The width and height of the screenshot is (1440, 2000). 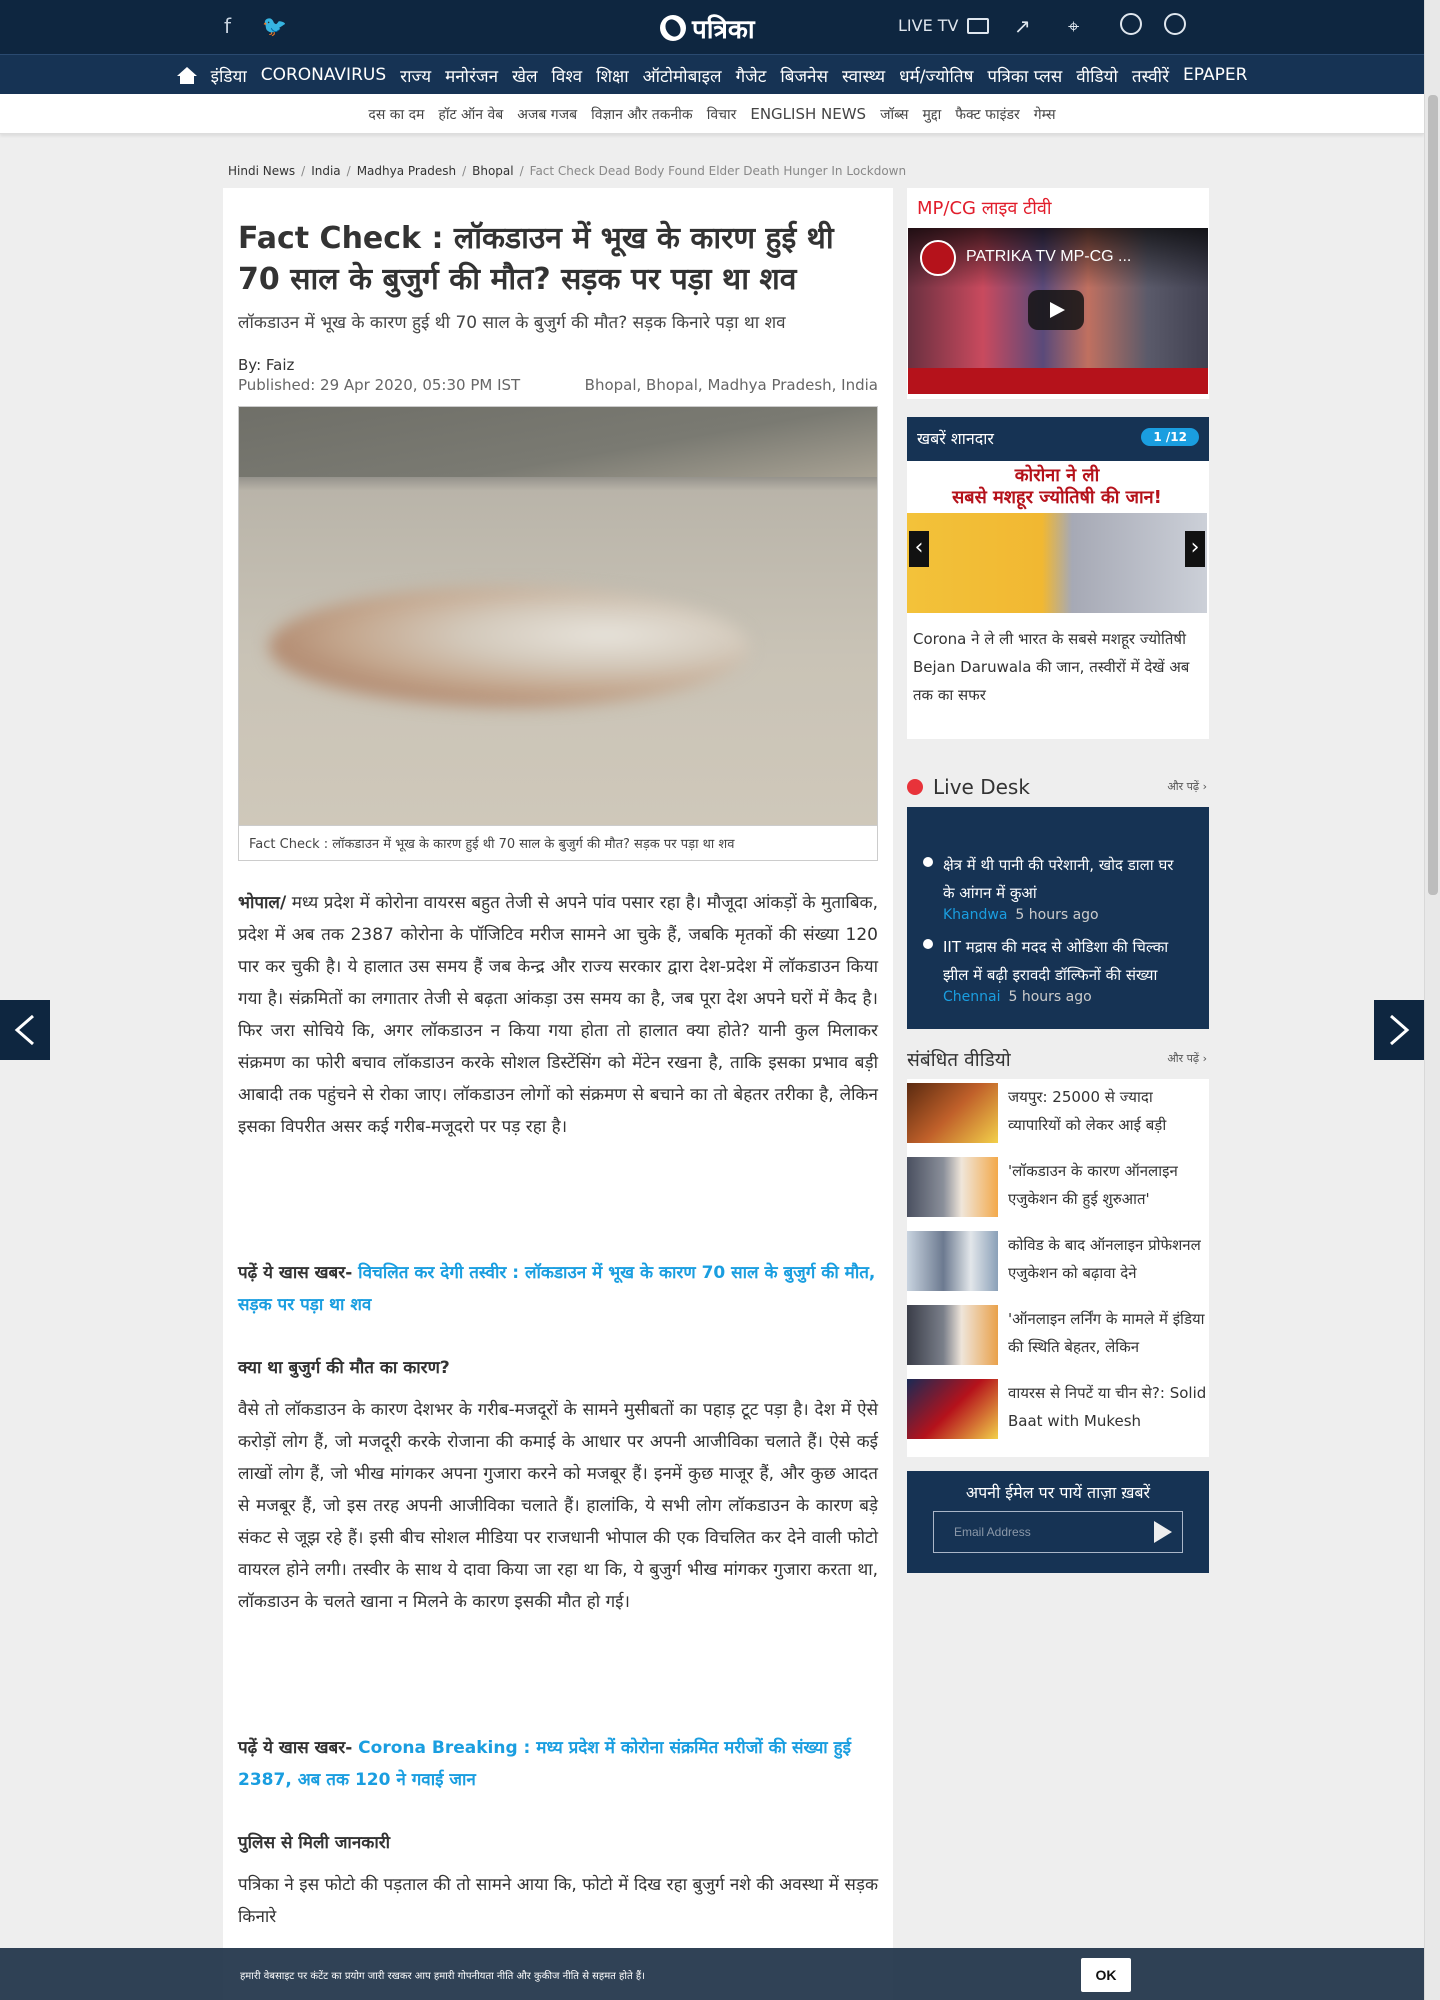 I want to click on nav-item: शिक्षा, so click(x=612, y=75).